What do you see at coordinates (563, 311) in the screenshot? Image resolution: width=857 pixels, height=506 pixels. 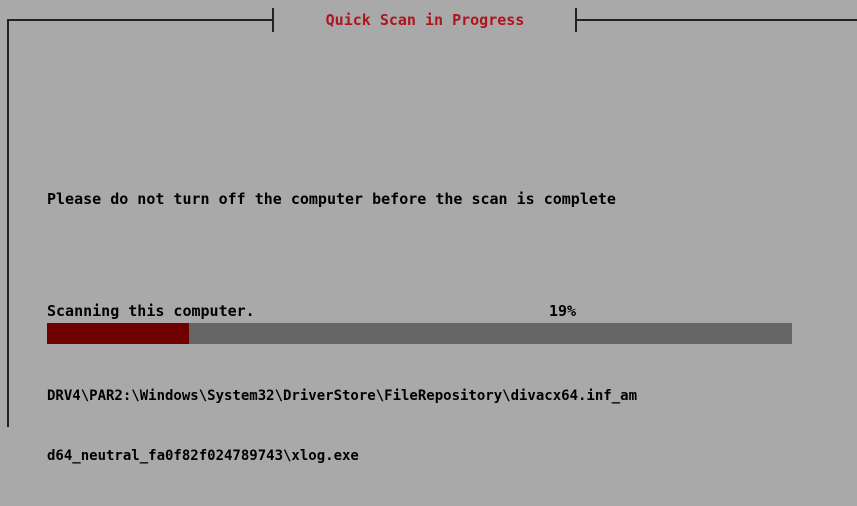 I see `scan-percent: 19%` at bounding box center [563, 311].